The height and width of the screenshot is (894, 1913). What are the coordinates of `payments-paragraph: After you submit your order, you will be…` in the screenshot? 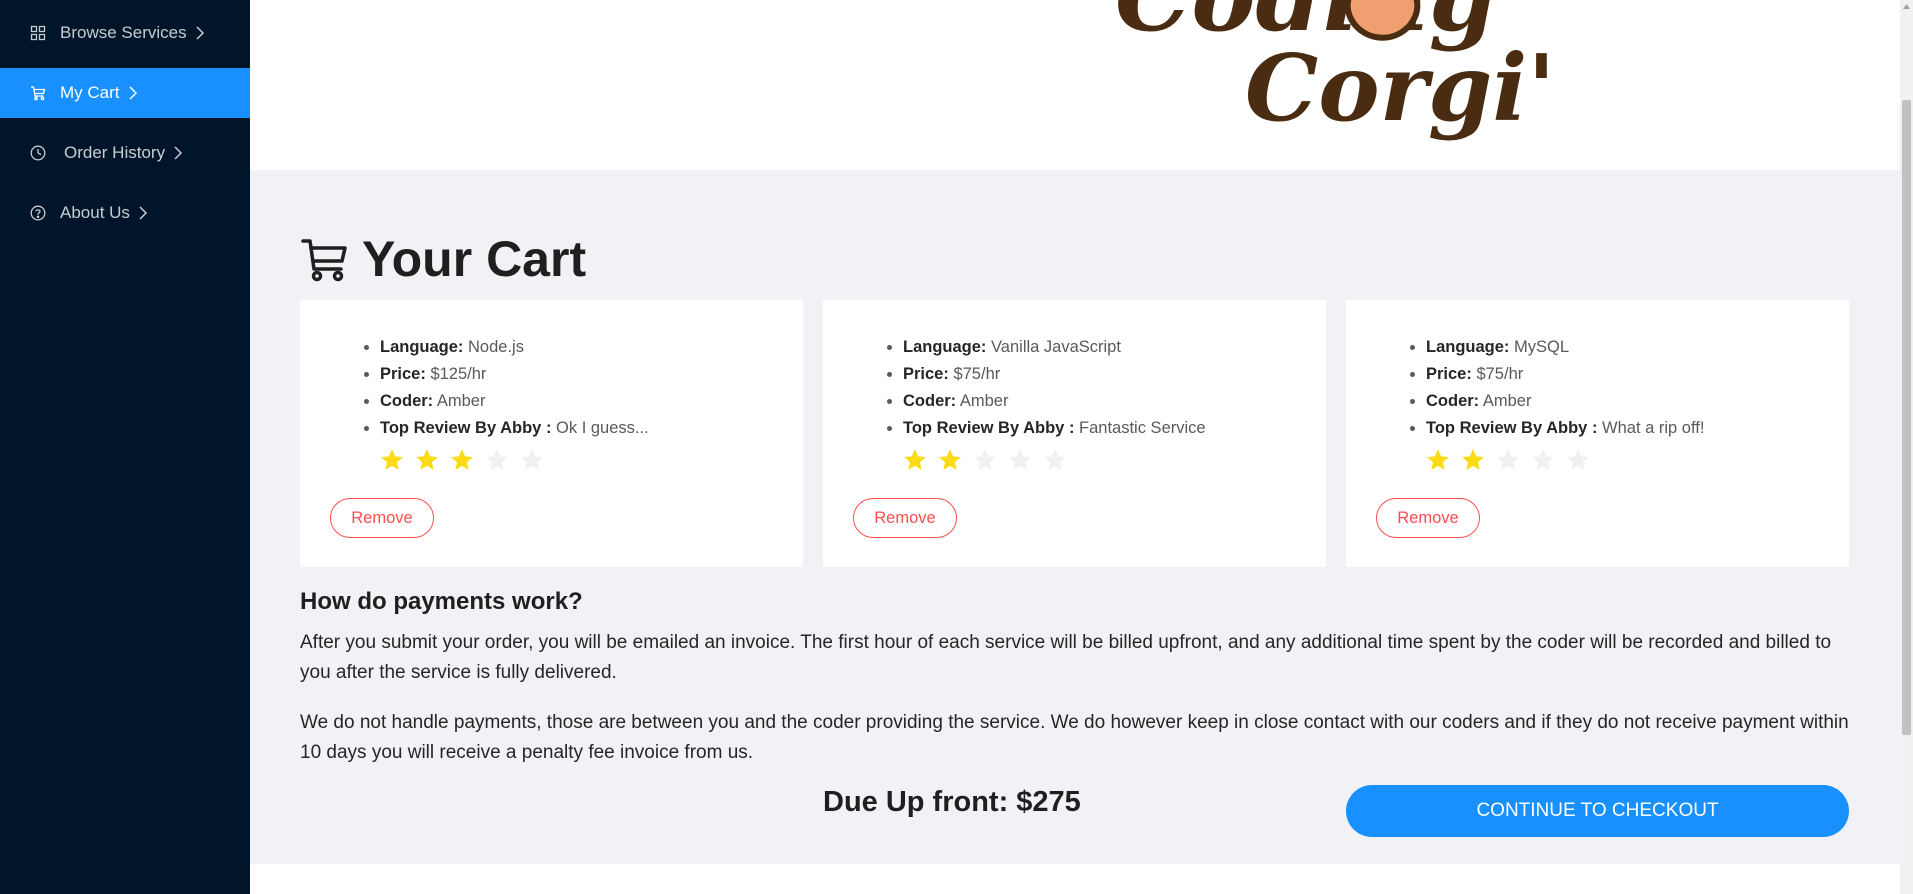 It's located at (1066, 657).